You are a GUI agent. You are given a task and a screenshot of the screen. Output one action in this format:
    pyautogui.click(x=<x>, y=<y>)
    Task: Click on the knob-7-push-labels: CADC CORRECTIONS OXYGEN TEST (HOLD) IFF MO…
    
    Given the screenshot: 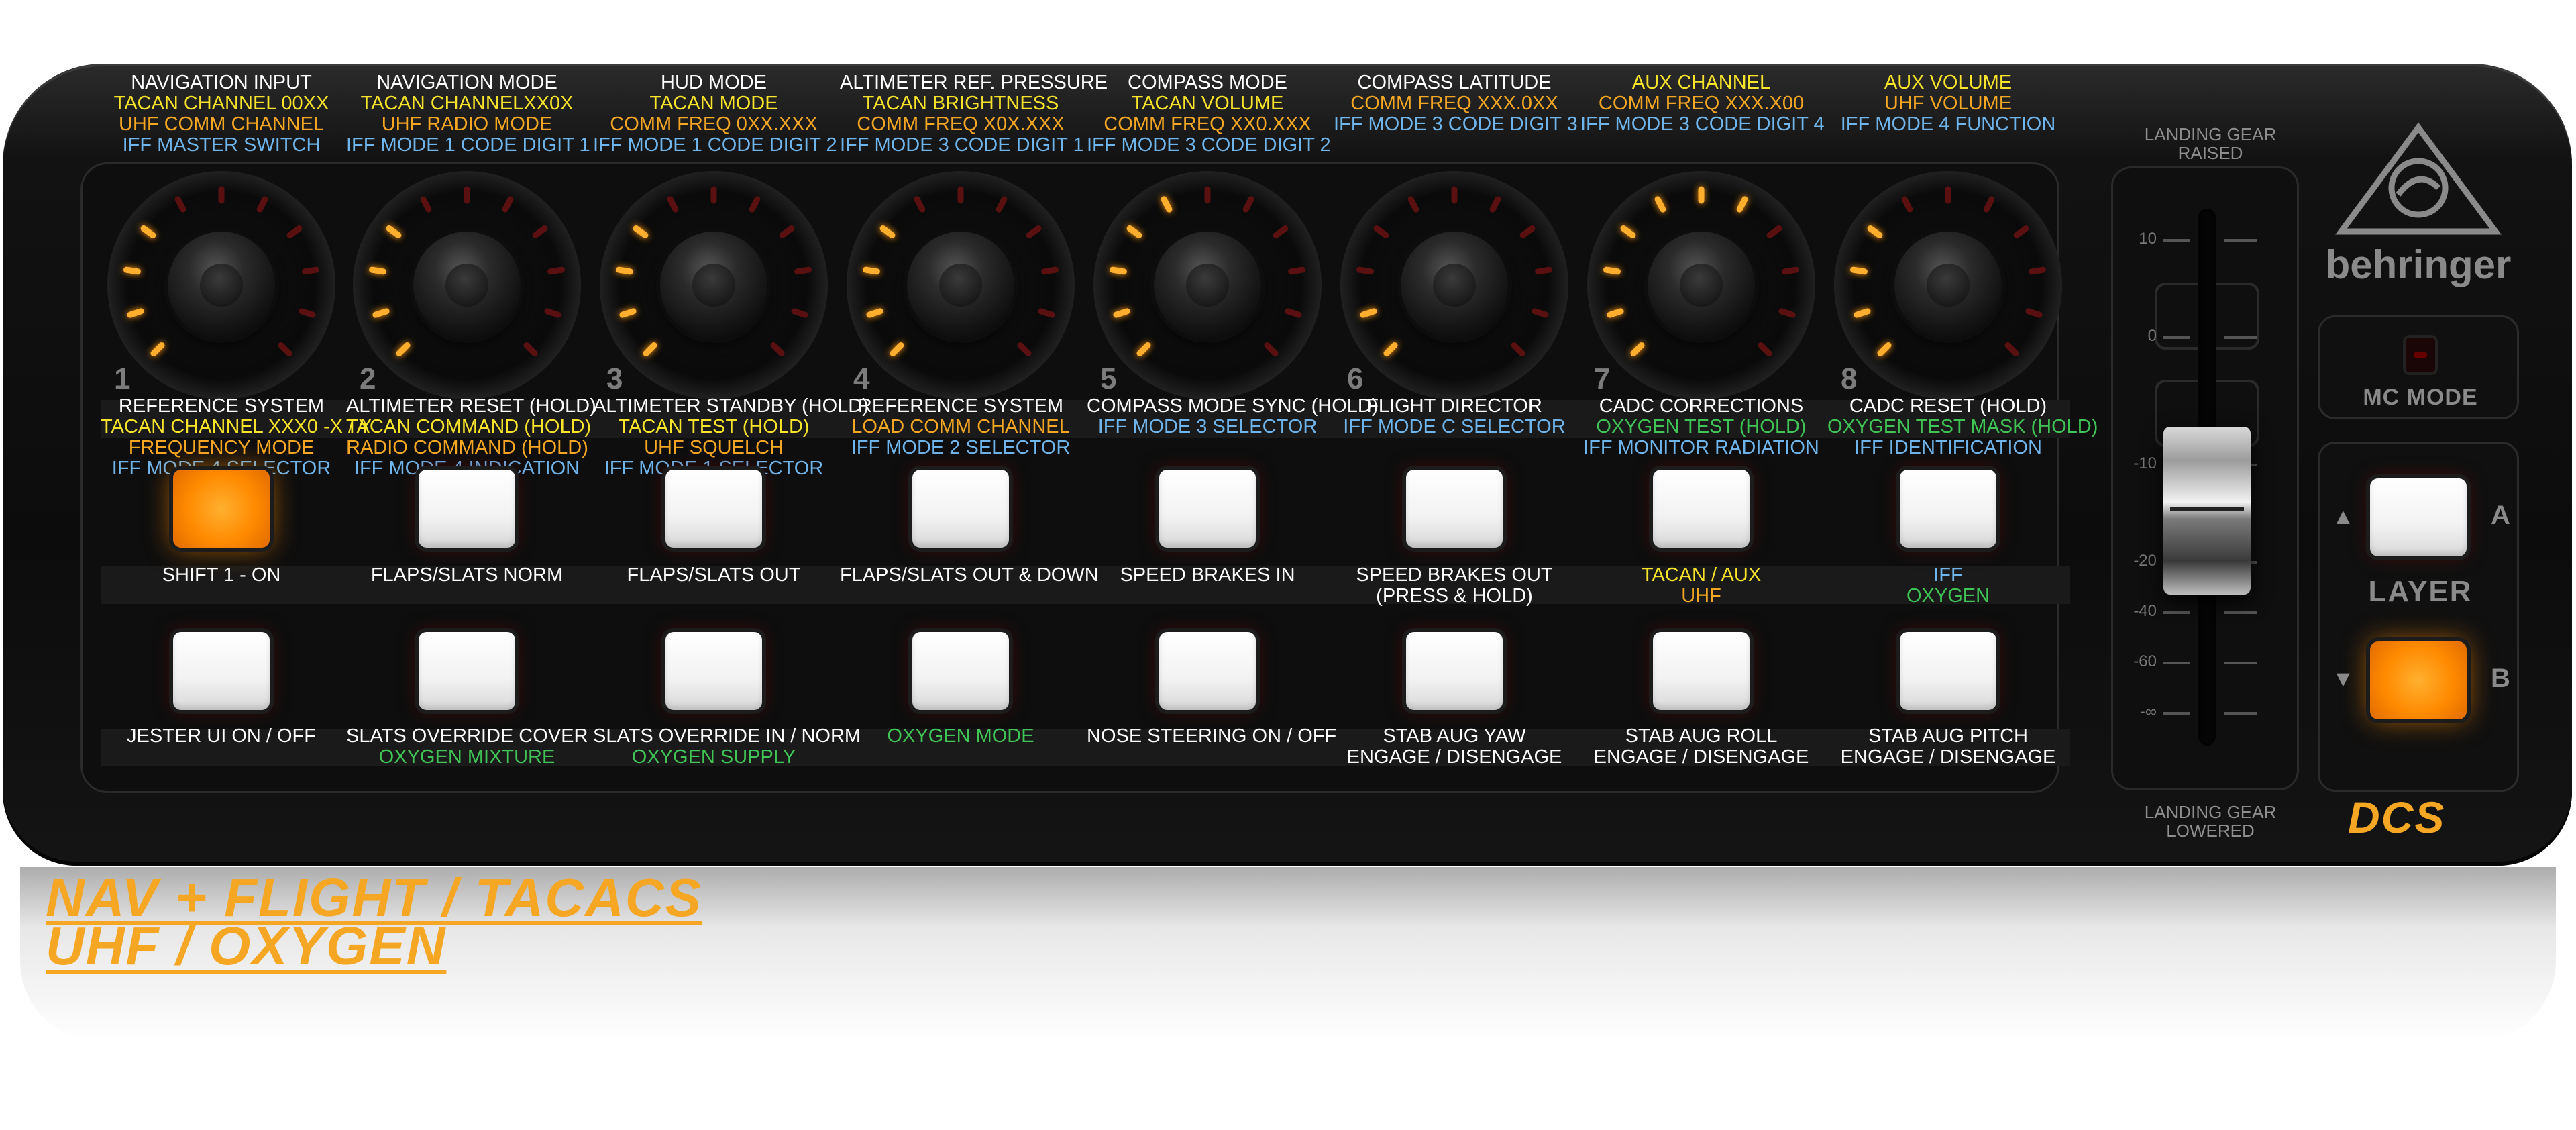 What is the action you would take?
    pyautogui.click(x=1701, y=427)
    